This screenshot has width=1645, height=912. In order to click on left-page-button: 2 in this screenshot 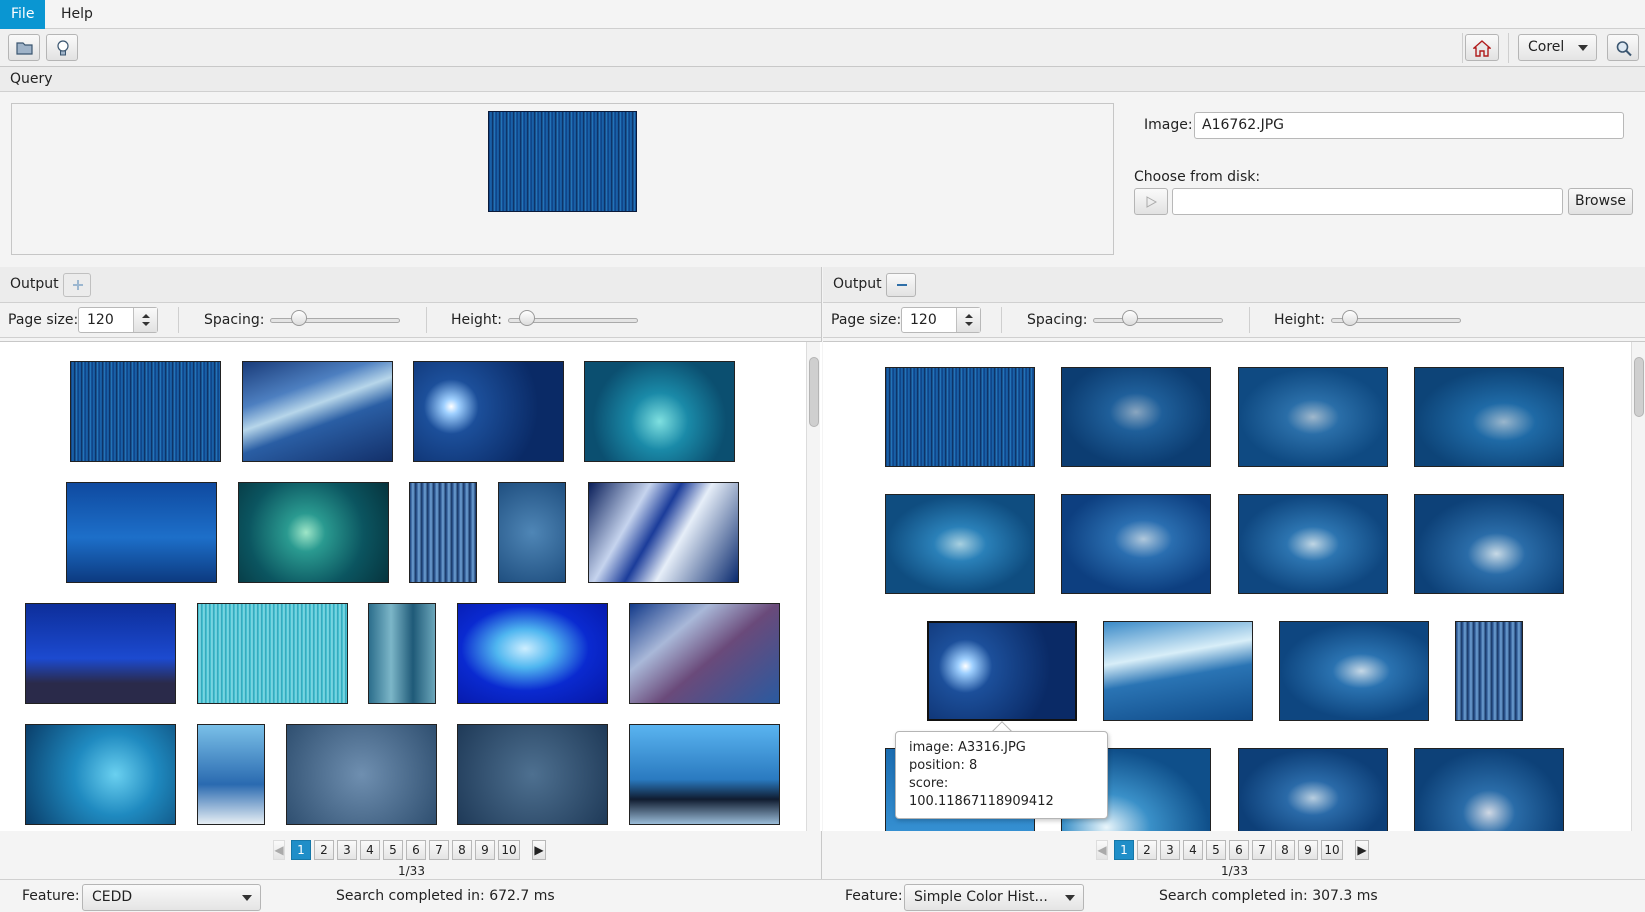, I will do `click(324, 850)`.